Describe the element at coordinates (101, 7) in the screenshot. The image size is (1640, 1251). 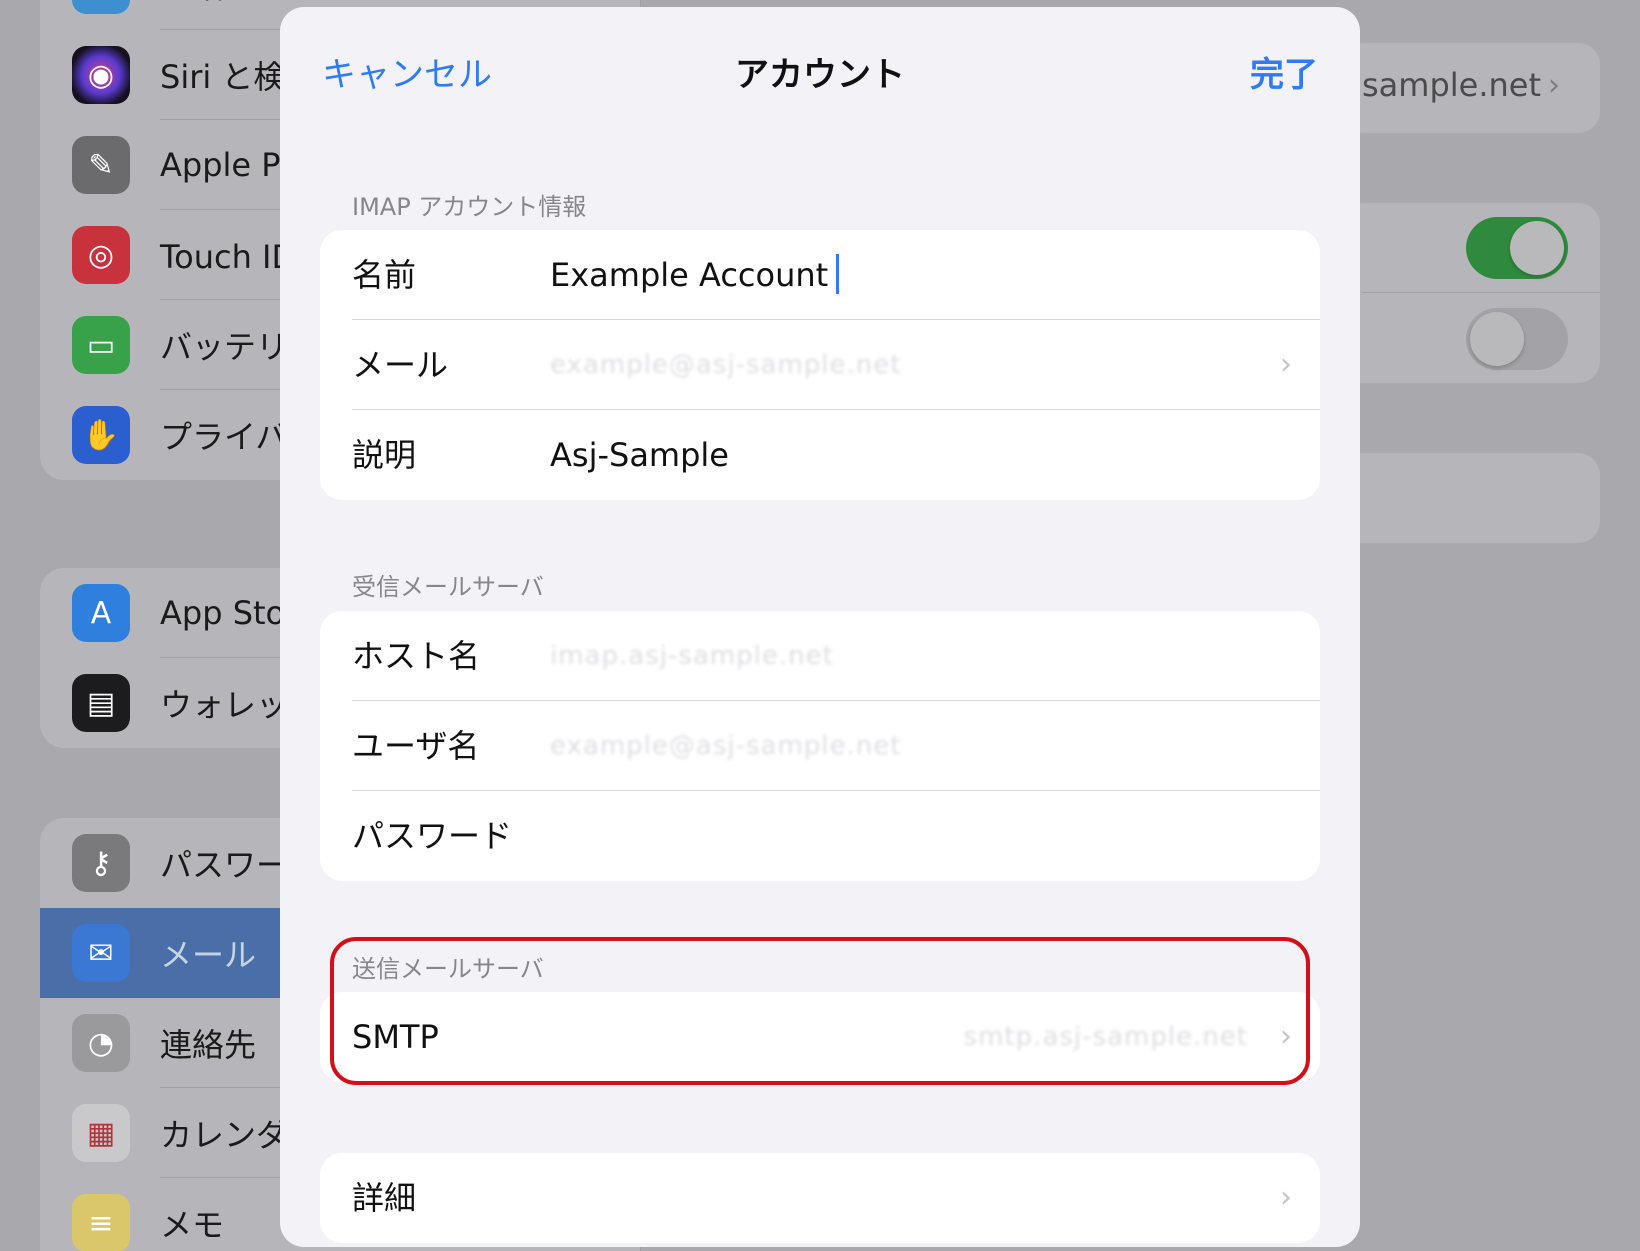
I see `wallpaper-icon: ✿` at that location.